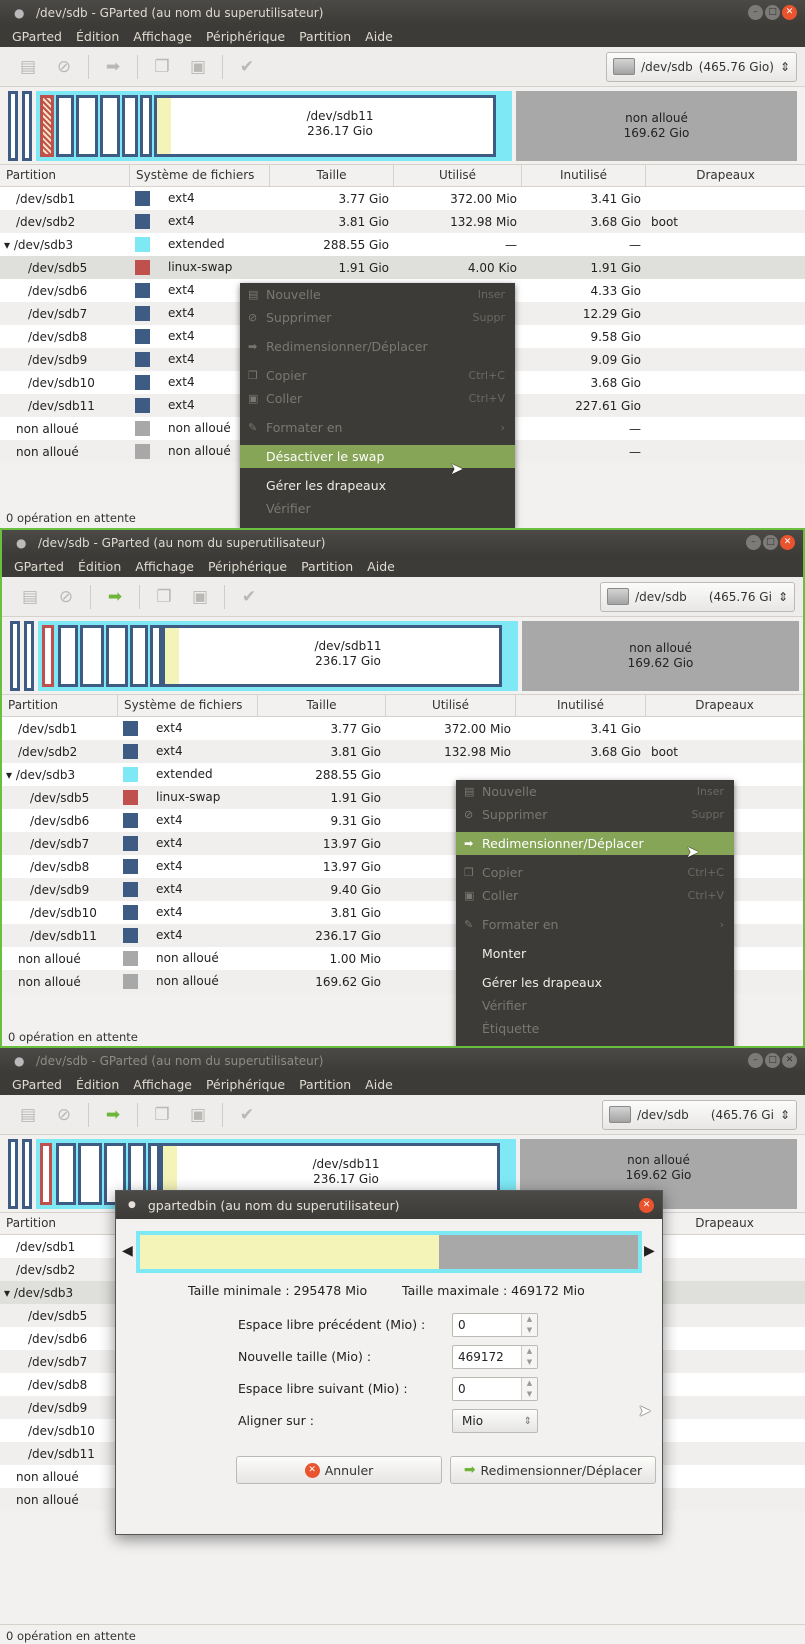 The image size is (805, 1644). Describe the element at coordinates (495, 1421) in the screenshot. I see `align-select: Mio ⇕` at that location.